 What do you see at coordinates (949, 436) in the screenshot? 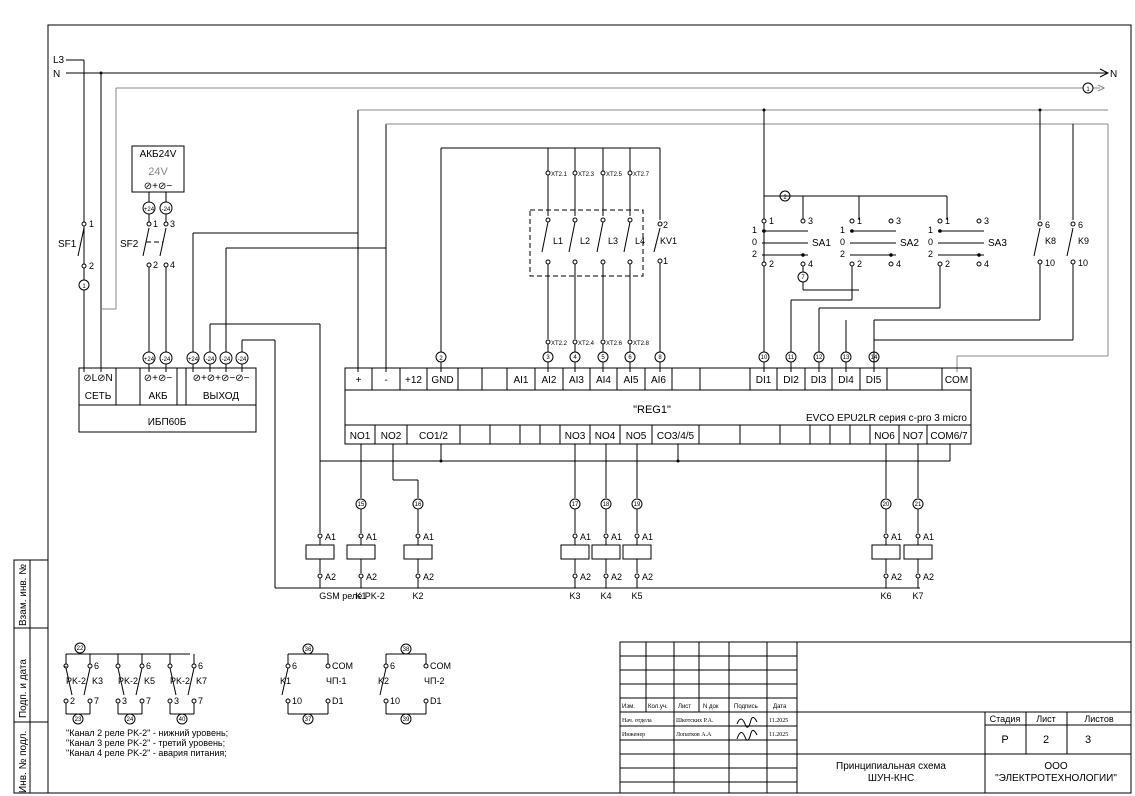
I see `terminal-com67: COM6/7` at bounding box center [949, 436].